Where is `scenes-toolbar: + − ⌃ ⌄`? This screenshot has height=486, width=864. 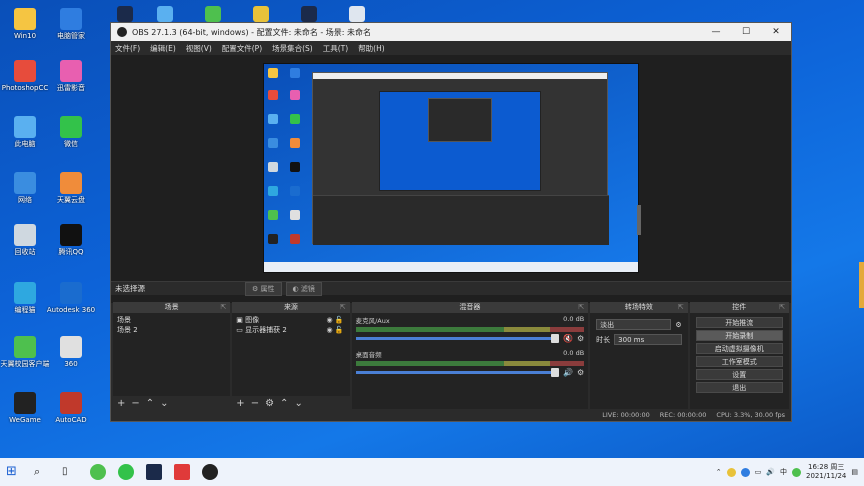 scenes-toolbar: + − ⌃ ⌄ is located at coordinates (171, 403).